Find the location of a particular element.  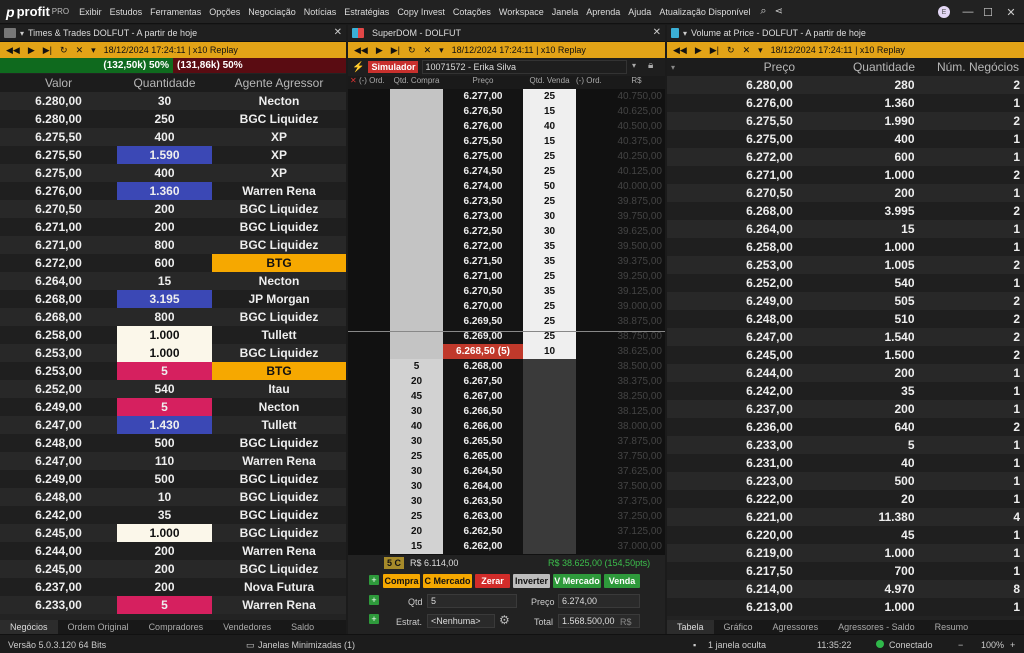

menu-item: Opções is located at coordinates (224, 12).